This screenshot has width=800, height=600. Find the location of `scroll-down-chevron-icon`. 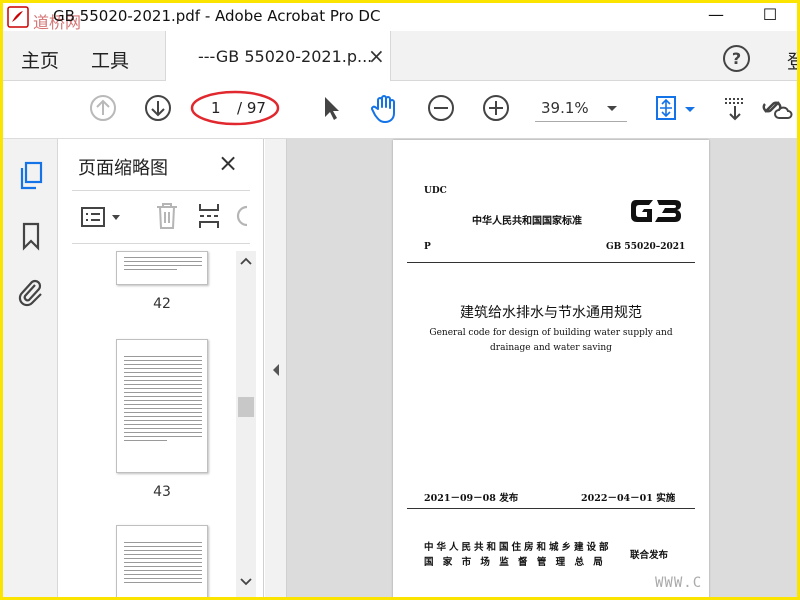

scroll-down-chevron-icon is located at coordinates (246, 582).